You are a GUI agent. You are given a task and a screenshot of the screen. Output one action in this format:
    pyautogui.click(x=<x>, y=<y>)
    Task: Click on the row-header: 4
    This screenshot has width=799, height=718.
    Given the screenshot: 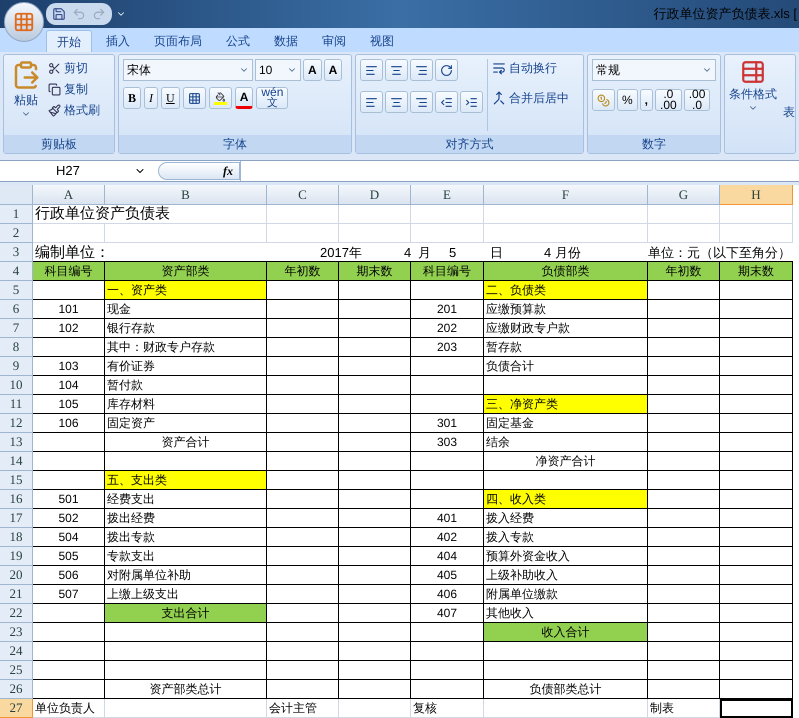 What is the action you would take?
    pyautogui.click(x=16, y=271)
    